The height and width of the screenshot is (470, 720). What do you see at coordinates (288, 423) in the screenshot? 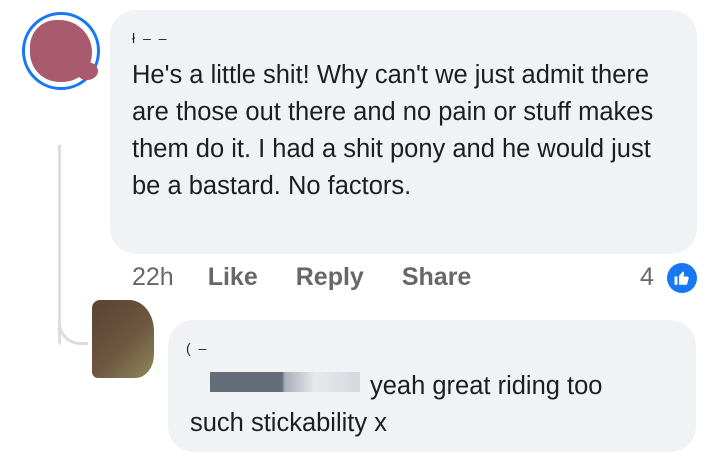
I see `reply-text-line-2: such stickability x` at bounding box center [288, 423].